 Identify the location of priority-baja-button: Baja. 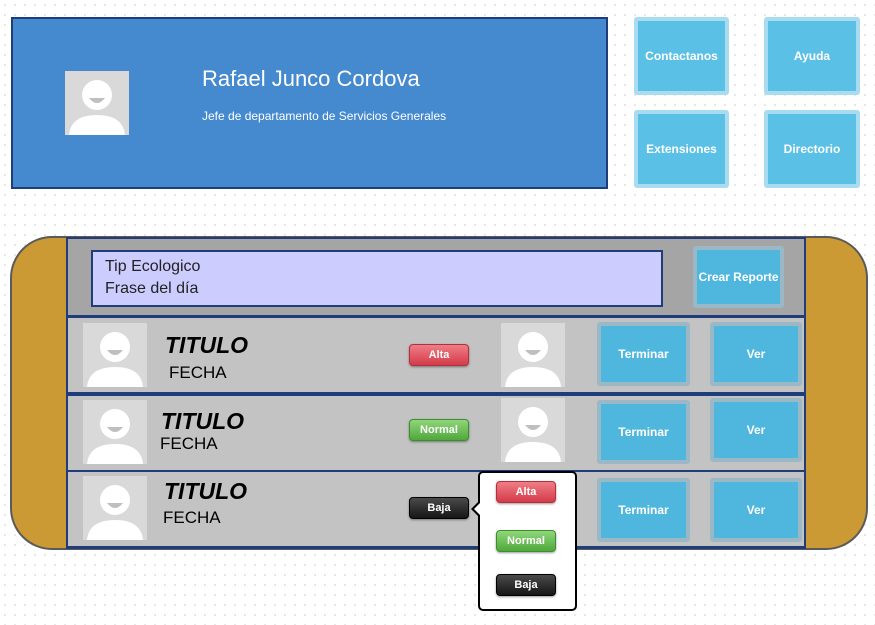
(439, 508).